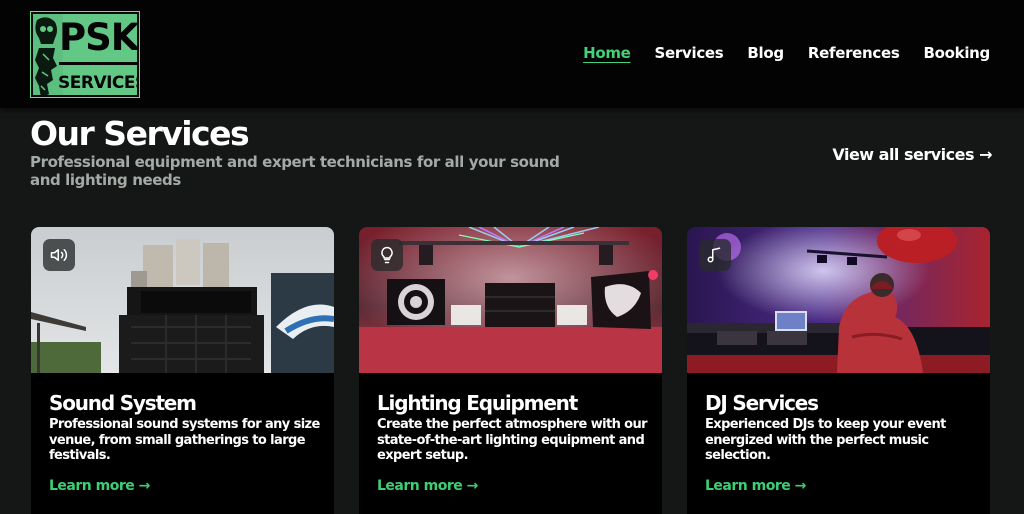  I want to click on view-all-services-link: View all services →, so click(912, 155).